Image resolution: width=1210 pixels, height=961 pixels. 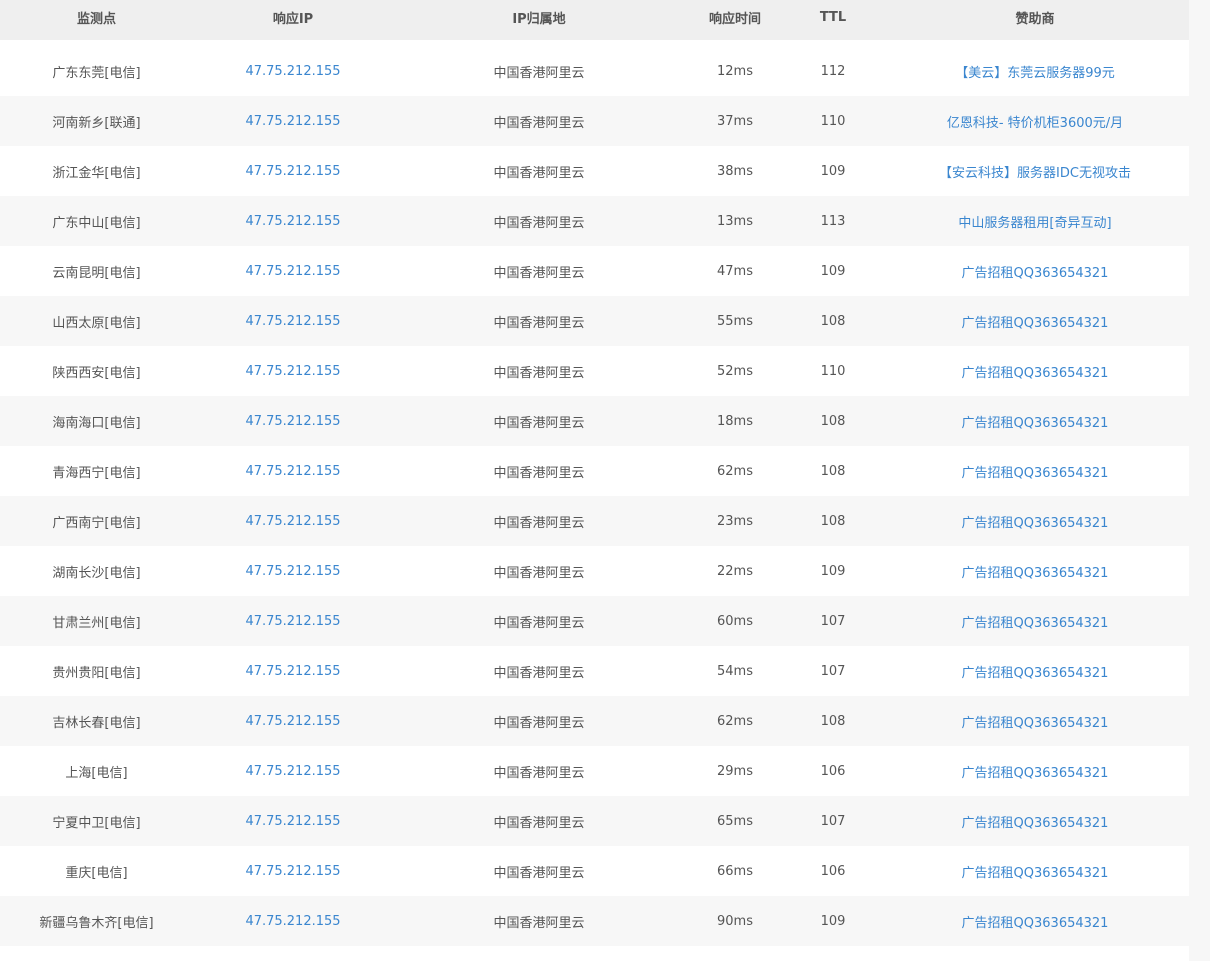 I want to click on page-right-gutter, so click(x=1199, y=480).